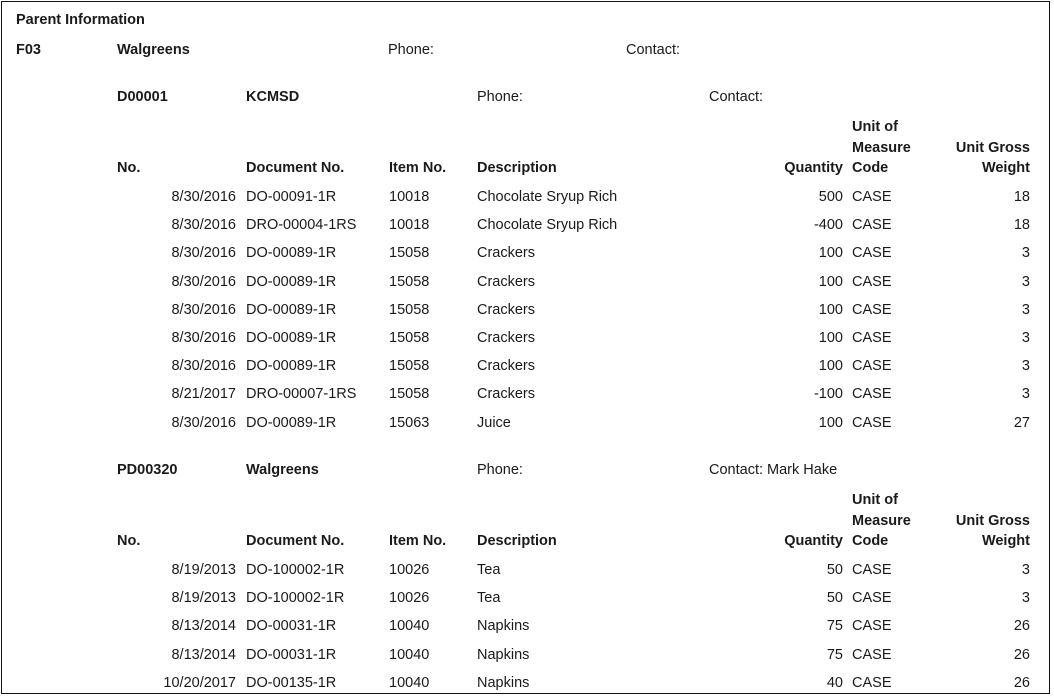  What do you see at coordinates (273, 97) in the screenshot?
I see `group-name: KCMSD` at bounding box center [273, 97].